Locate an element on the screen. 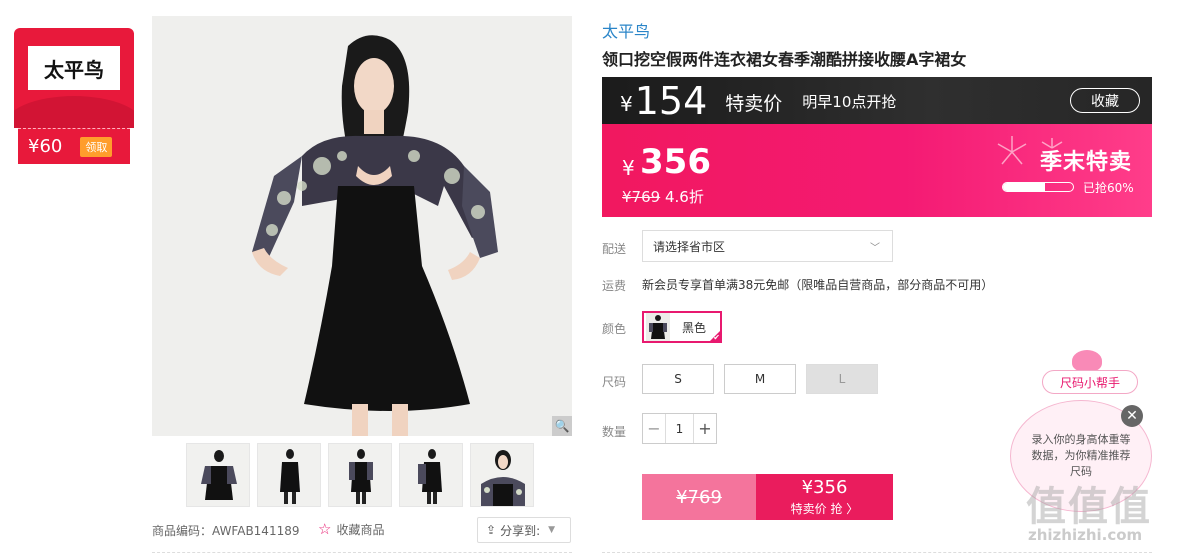 The image size is (1177, 556). size-option-s: S is located at coordinates (678, 379).